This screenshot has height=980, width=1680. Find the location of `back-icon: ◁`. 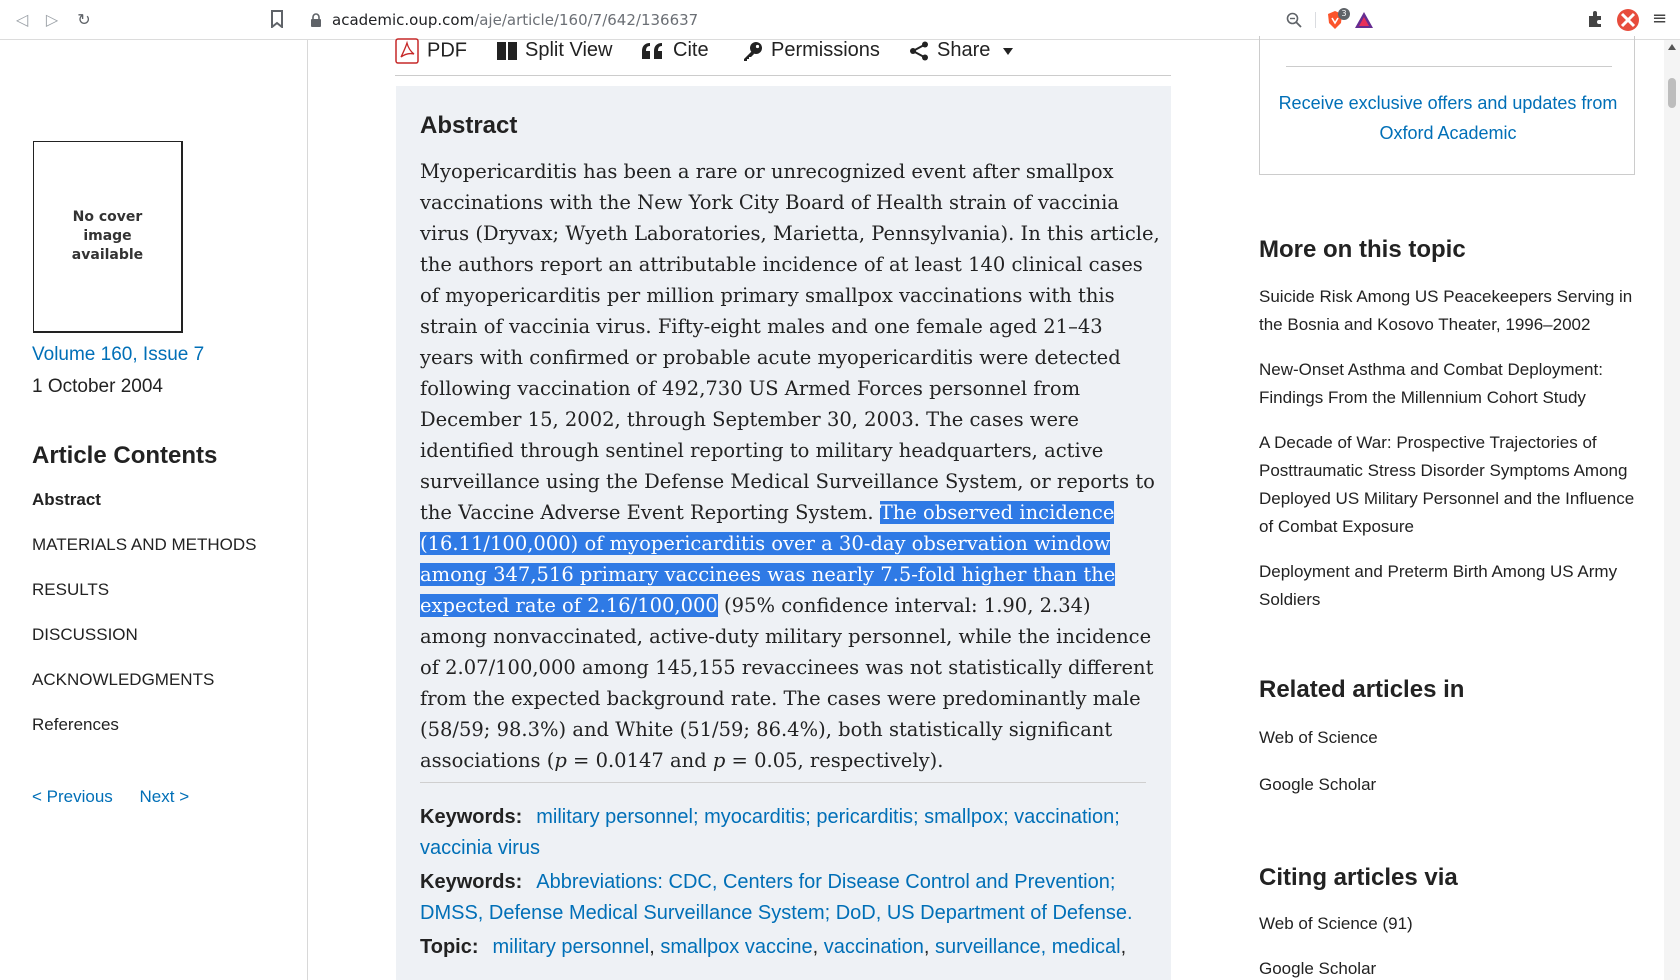

back-icon: ◁ is located at coordinates (22, 20).